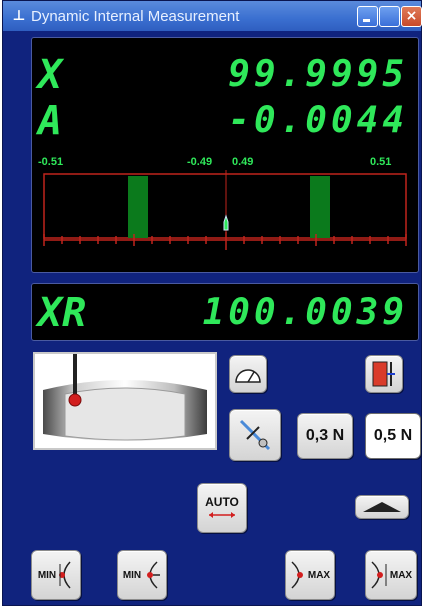 The height and width of the screenshot is (606, 424). What do you see at coordinates (389, 16) in the screenshot?
I see `maximize-button` at bounding box center [389, 16].